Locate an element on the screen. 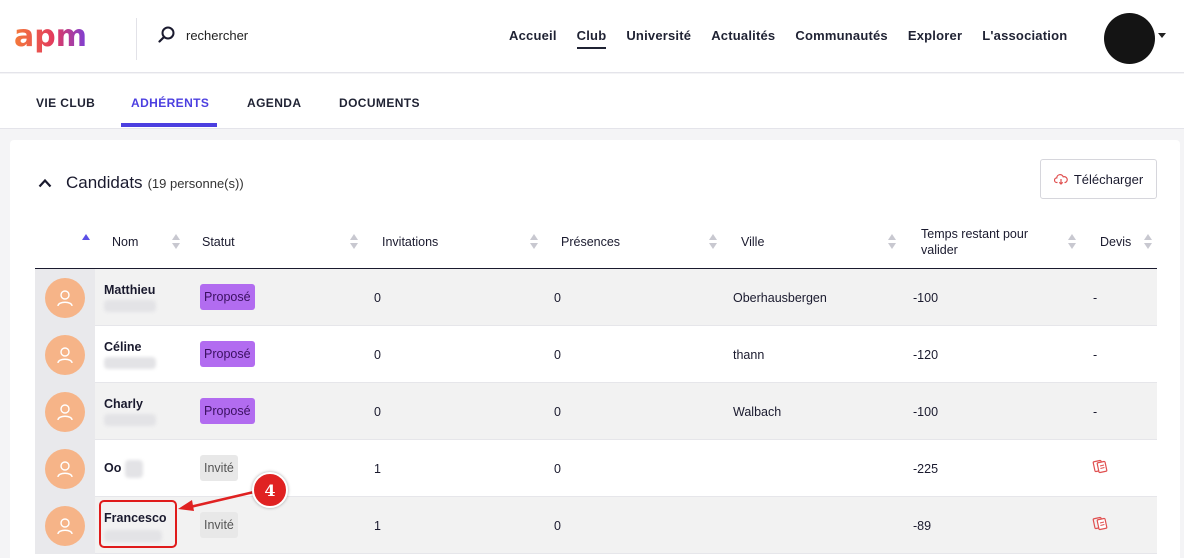  member-name: Oo is located at coordinates (112, 468).